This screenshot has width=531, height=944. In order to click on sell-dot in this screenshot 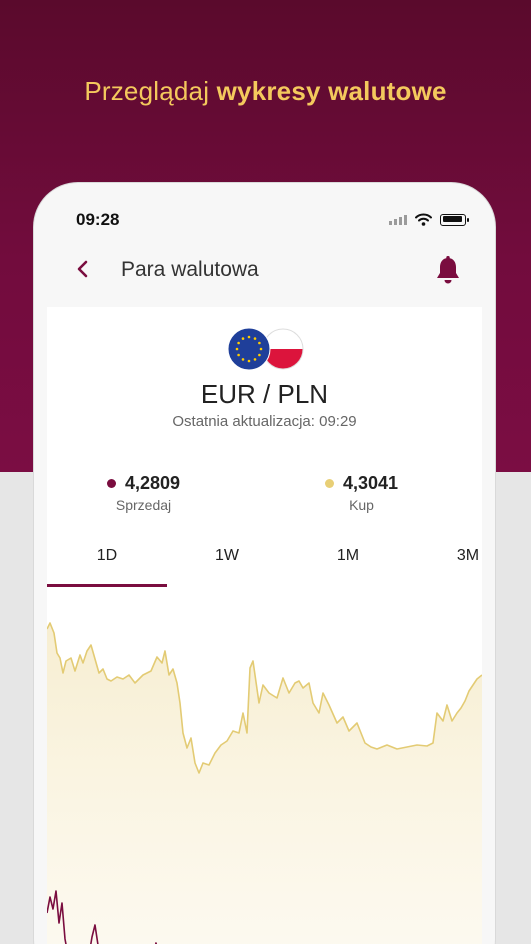, I will do `click(111, 483)`.